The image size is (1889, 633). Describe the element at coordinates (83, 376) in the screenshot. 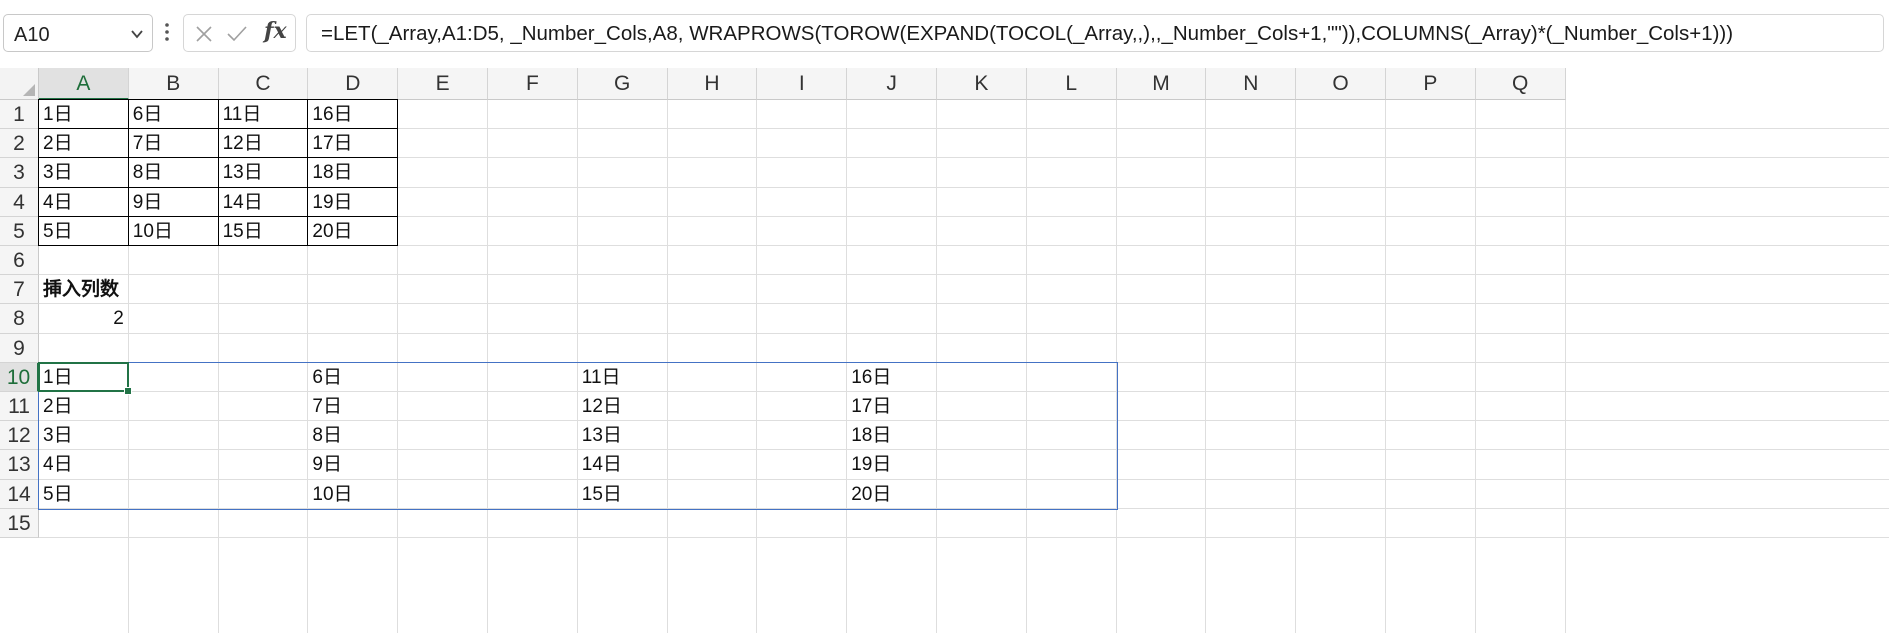

I see `active-cell-border` at that location.